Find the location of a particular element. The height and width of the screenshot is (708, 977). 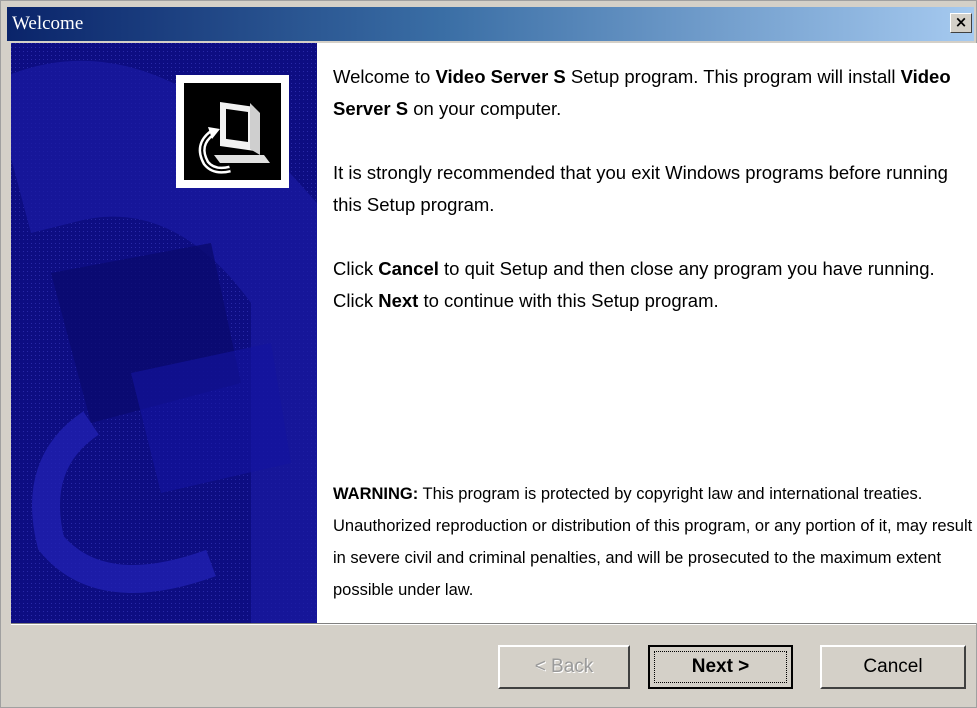

next-keyword: Next is located at coordinates (398, 300).